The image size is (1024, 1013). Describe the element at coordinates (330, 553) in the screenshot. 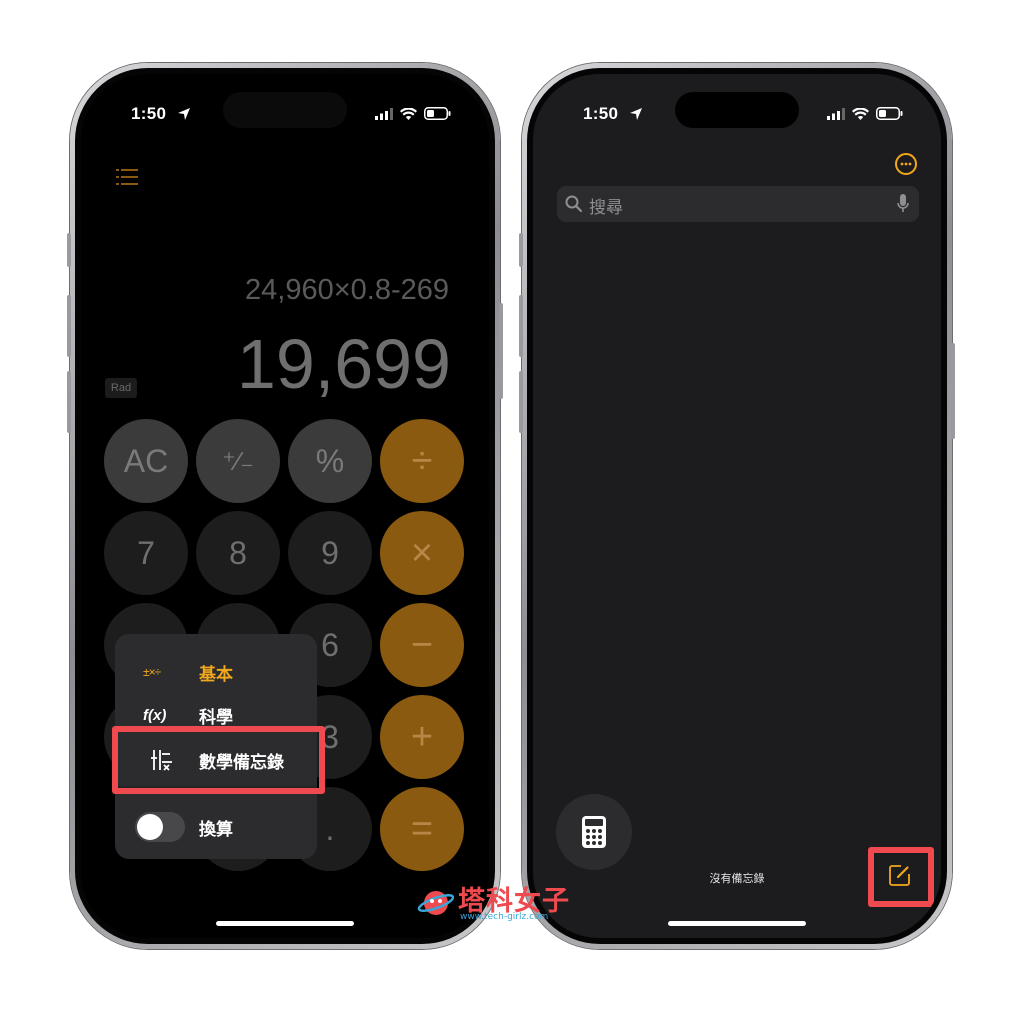

I see `nine-key: 9` at that location.